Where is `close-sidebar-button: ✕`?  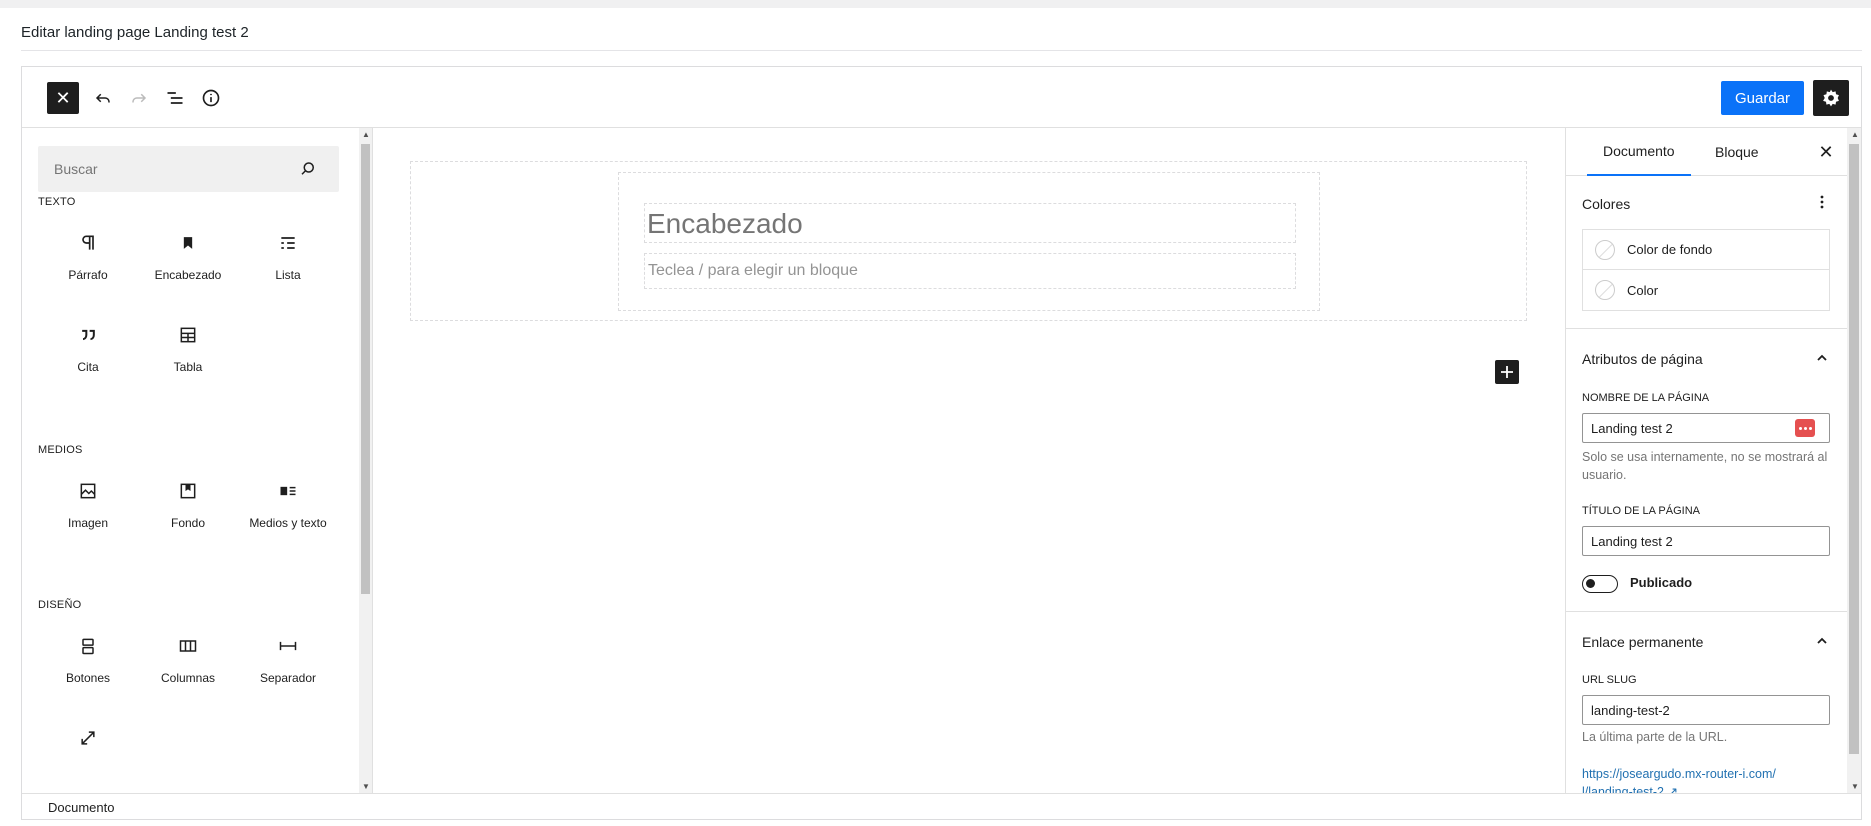 close-sidebar-button: ✕ is located at coordinates (1826, 152).